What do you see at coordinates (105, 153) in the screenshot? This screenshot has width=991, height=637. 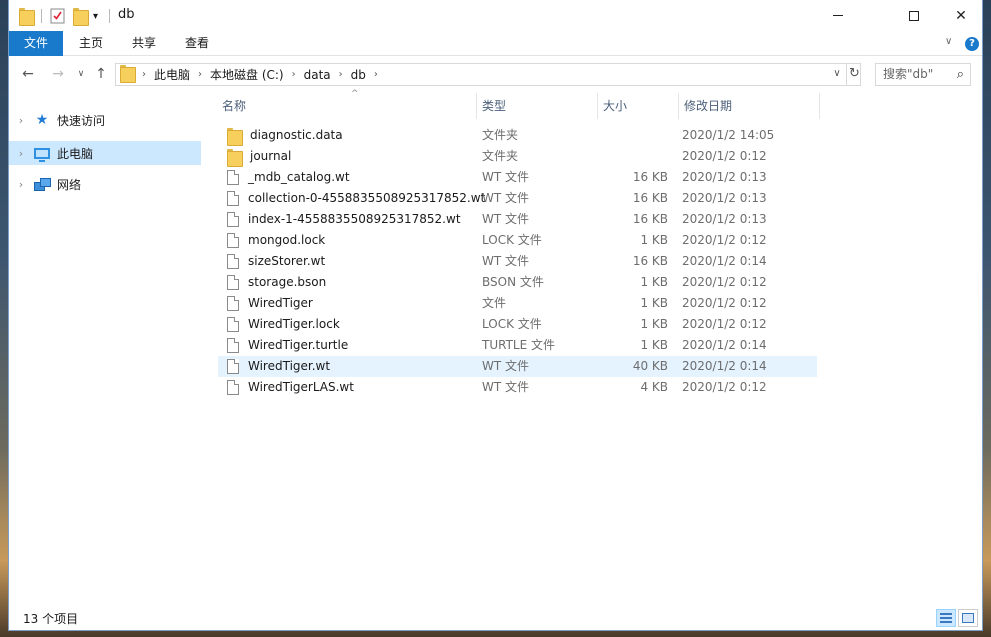 I see `sidebar-item-this-pc: › 此电脑` at bounding box center [105, 153].